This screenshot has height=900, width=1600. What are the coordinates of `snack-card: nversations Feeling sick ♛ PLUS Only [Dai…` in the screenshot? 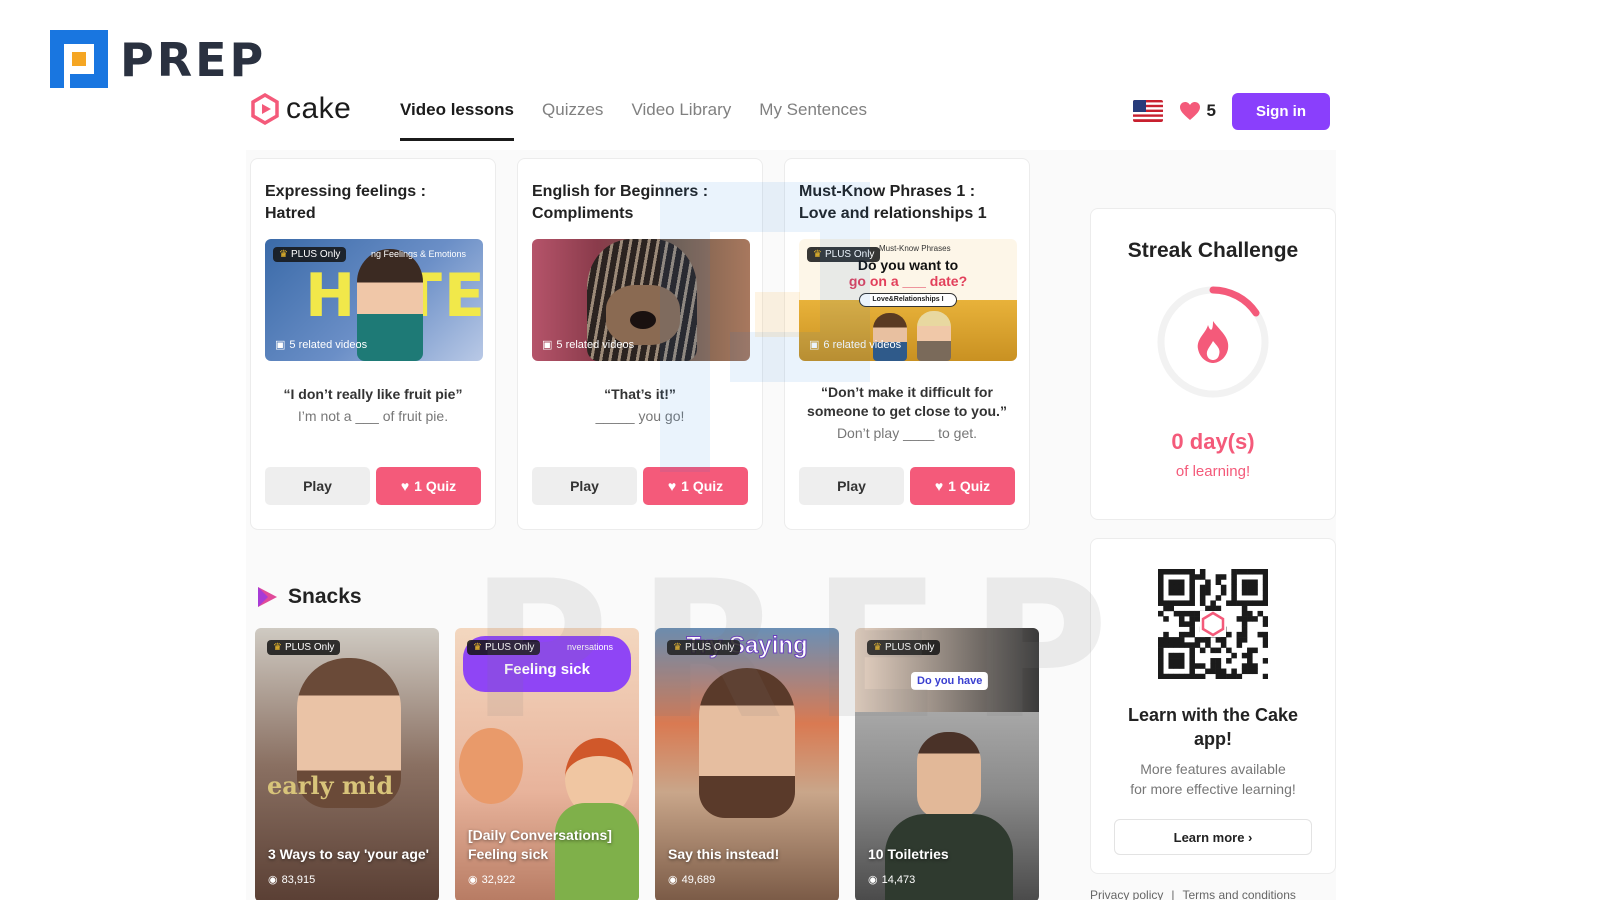 It's located at (547, 764).